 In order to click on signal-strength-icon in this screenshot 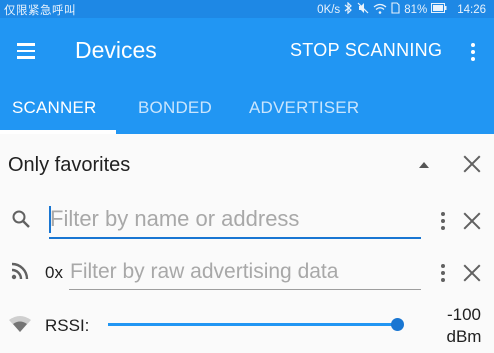, I will do `click(20, 326)`.